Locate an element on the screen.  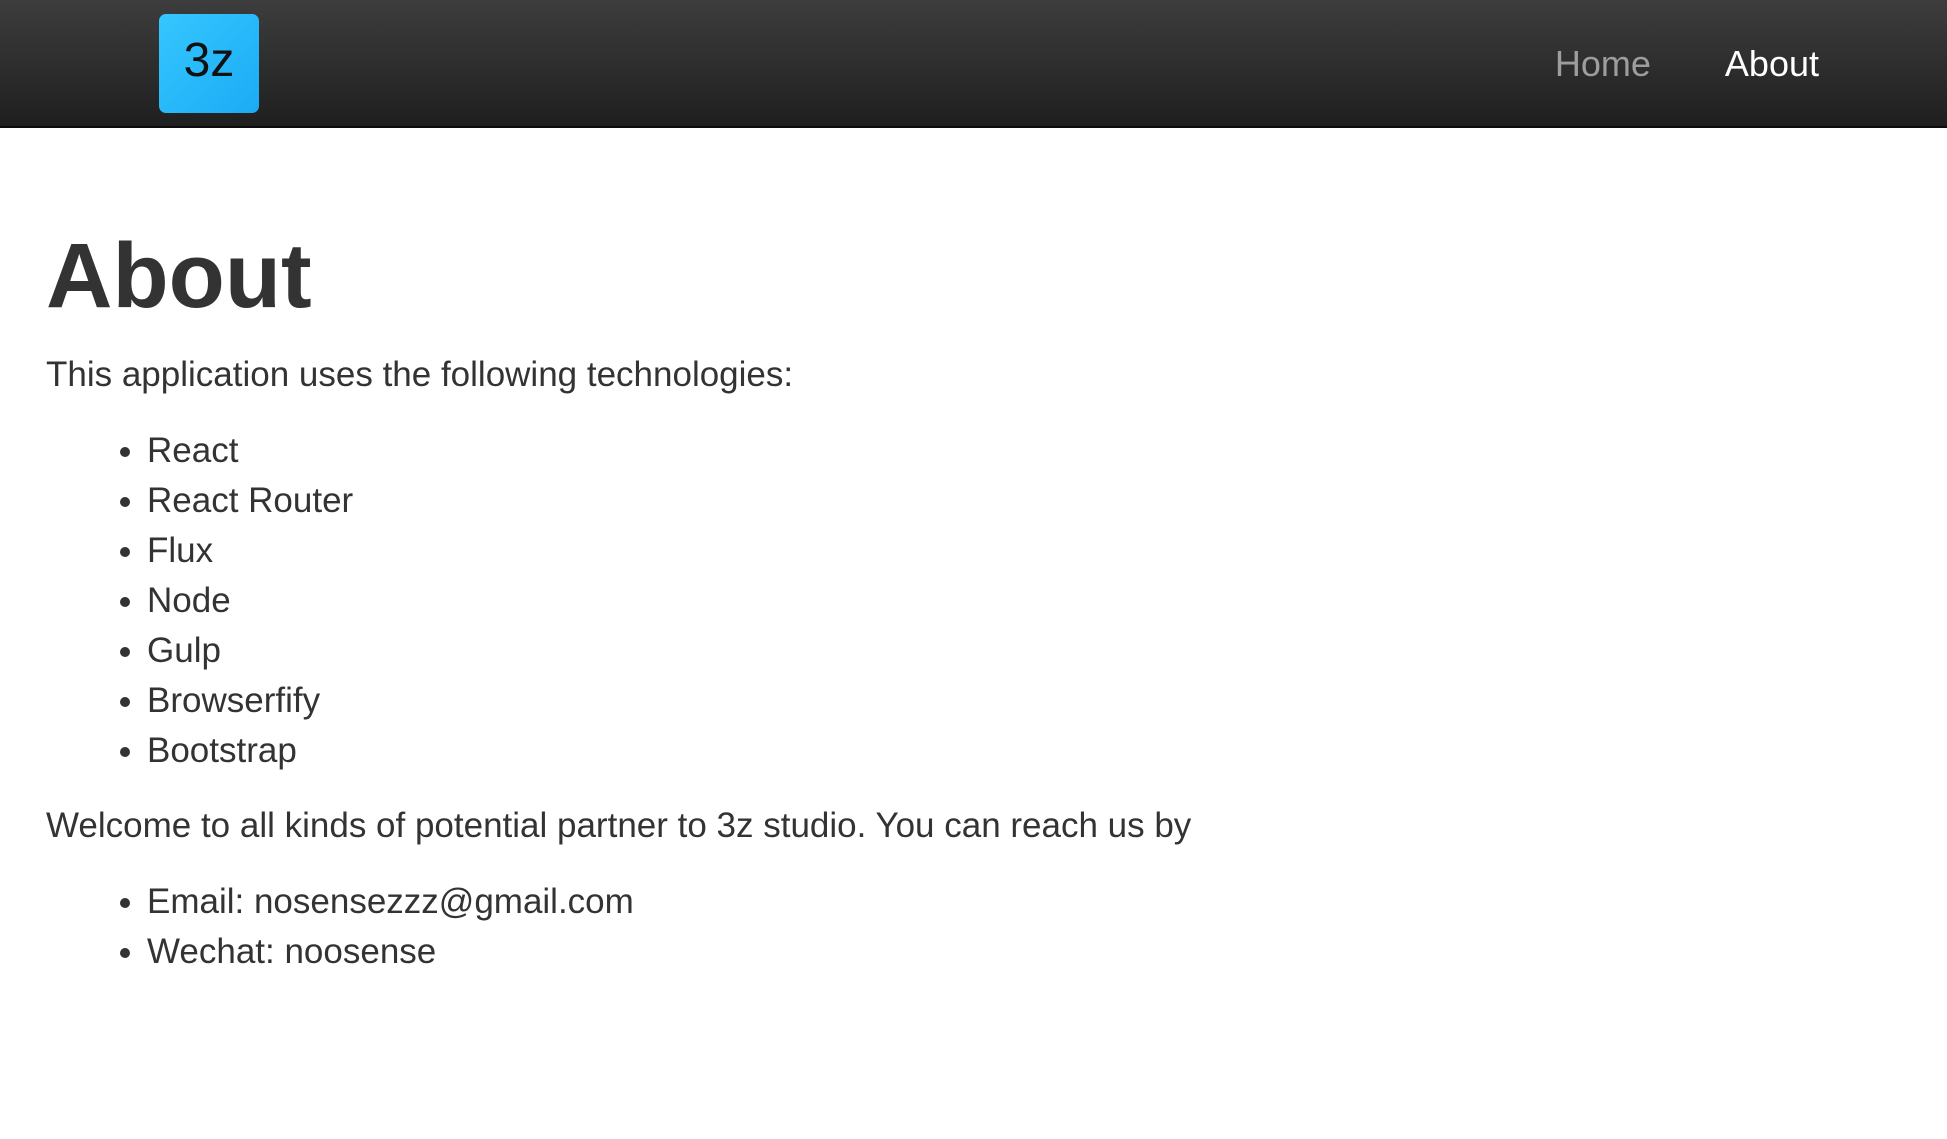
nav-link-home: Home is located at coordinates (1603, 64).